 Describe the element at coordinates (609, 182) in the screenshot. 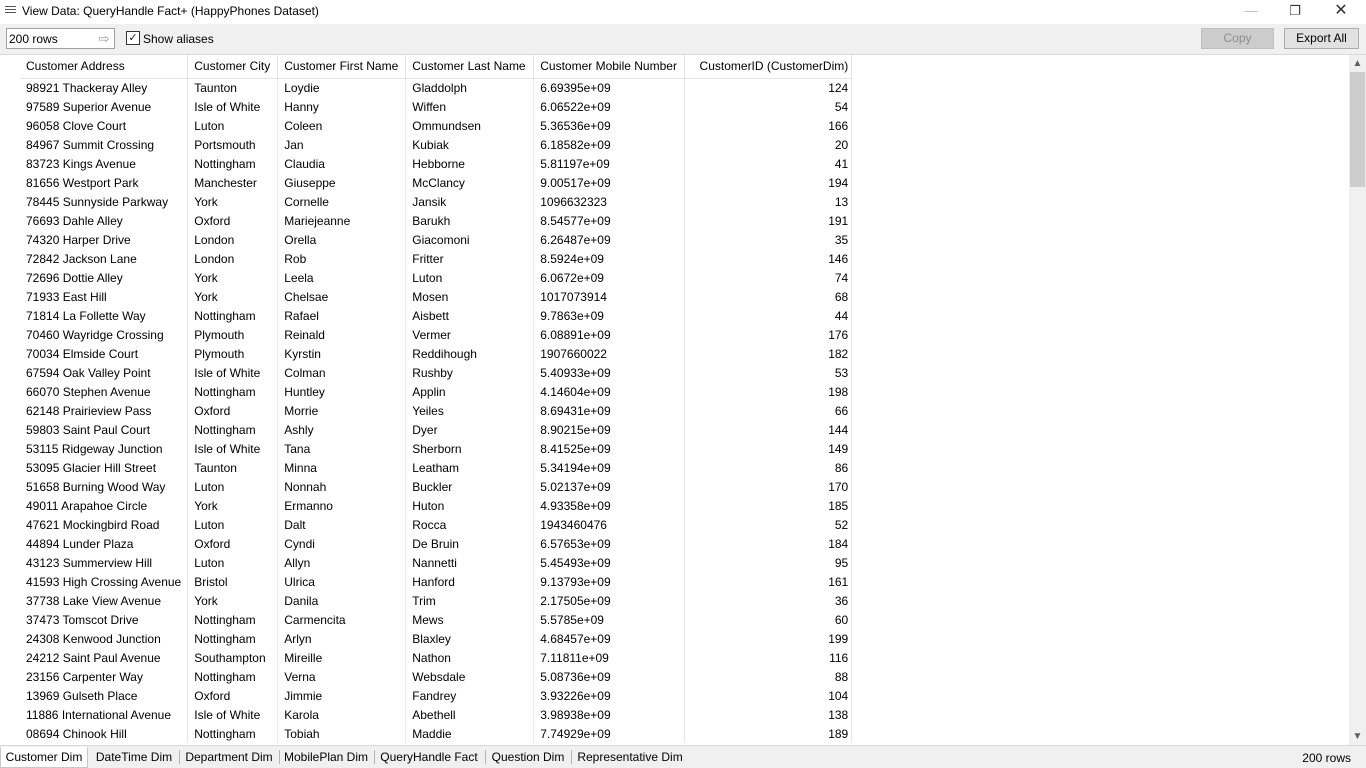

I see `table-cell: 9.00517e+09` at that location.